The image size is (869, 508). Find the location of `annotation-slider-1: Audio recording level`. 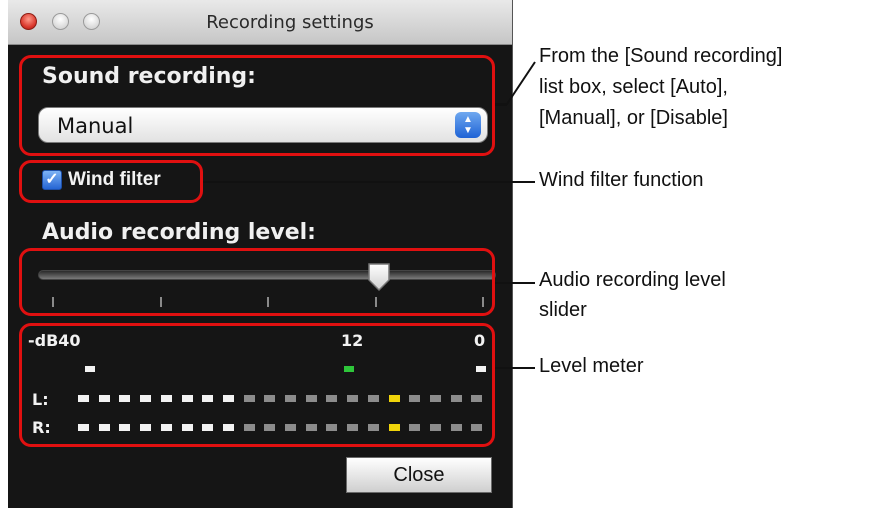

annotation-slider-1: Audio recording level is located at coordinates (632, 280).